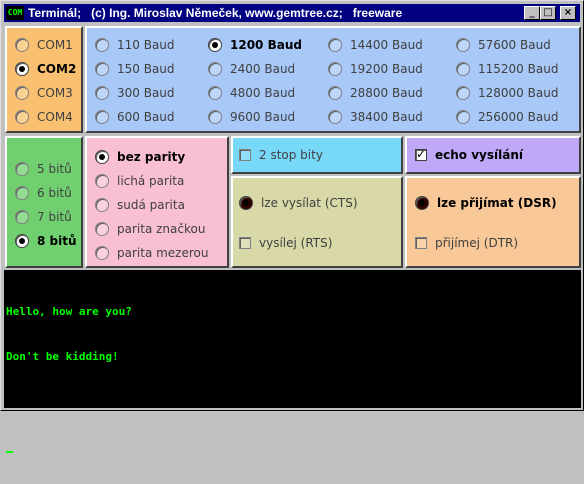  Describe the element at coordinates (514, 45) in the screenshot. I see `baud-label: 57600 Baud` at that location.